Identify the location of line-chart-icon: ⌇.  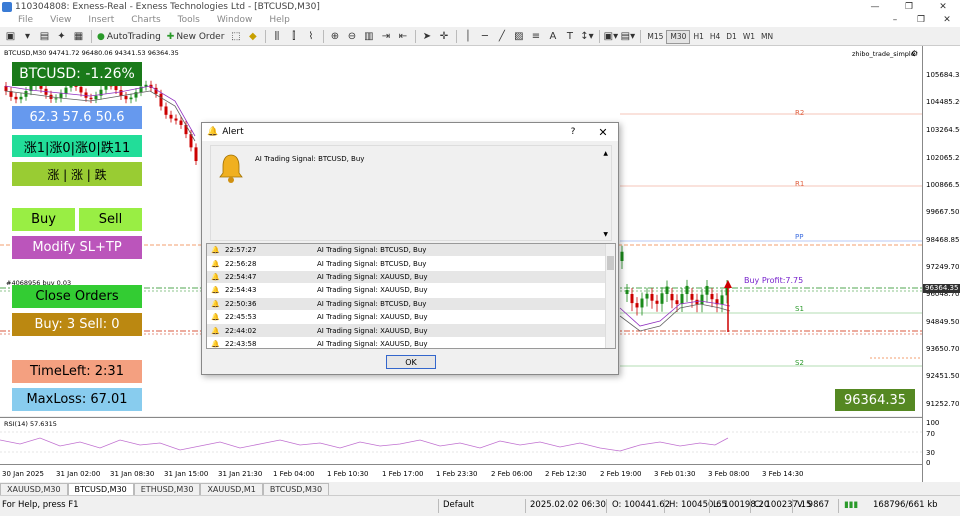
(310, 37).